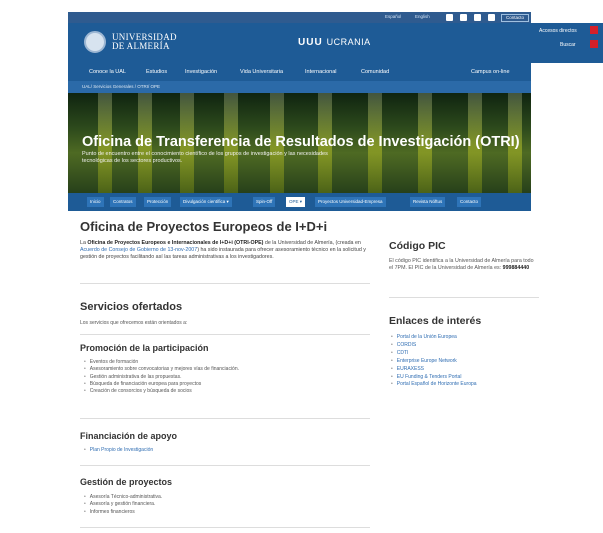 This screenshot has width=603, height=533. What do you see at coordinates (469, 202) in the screenshot?
I see `tab-contacto: Contacto` at bounding box center [469, 202].